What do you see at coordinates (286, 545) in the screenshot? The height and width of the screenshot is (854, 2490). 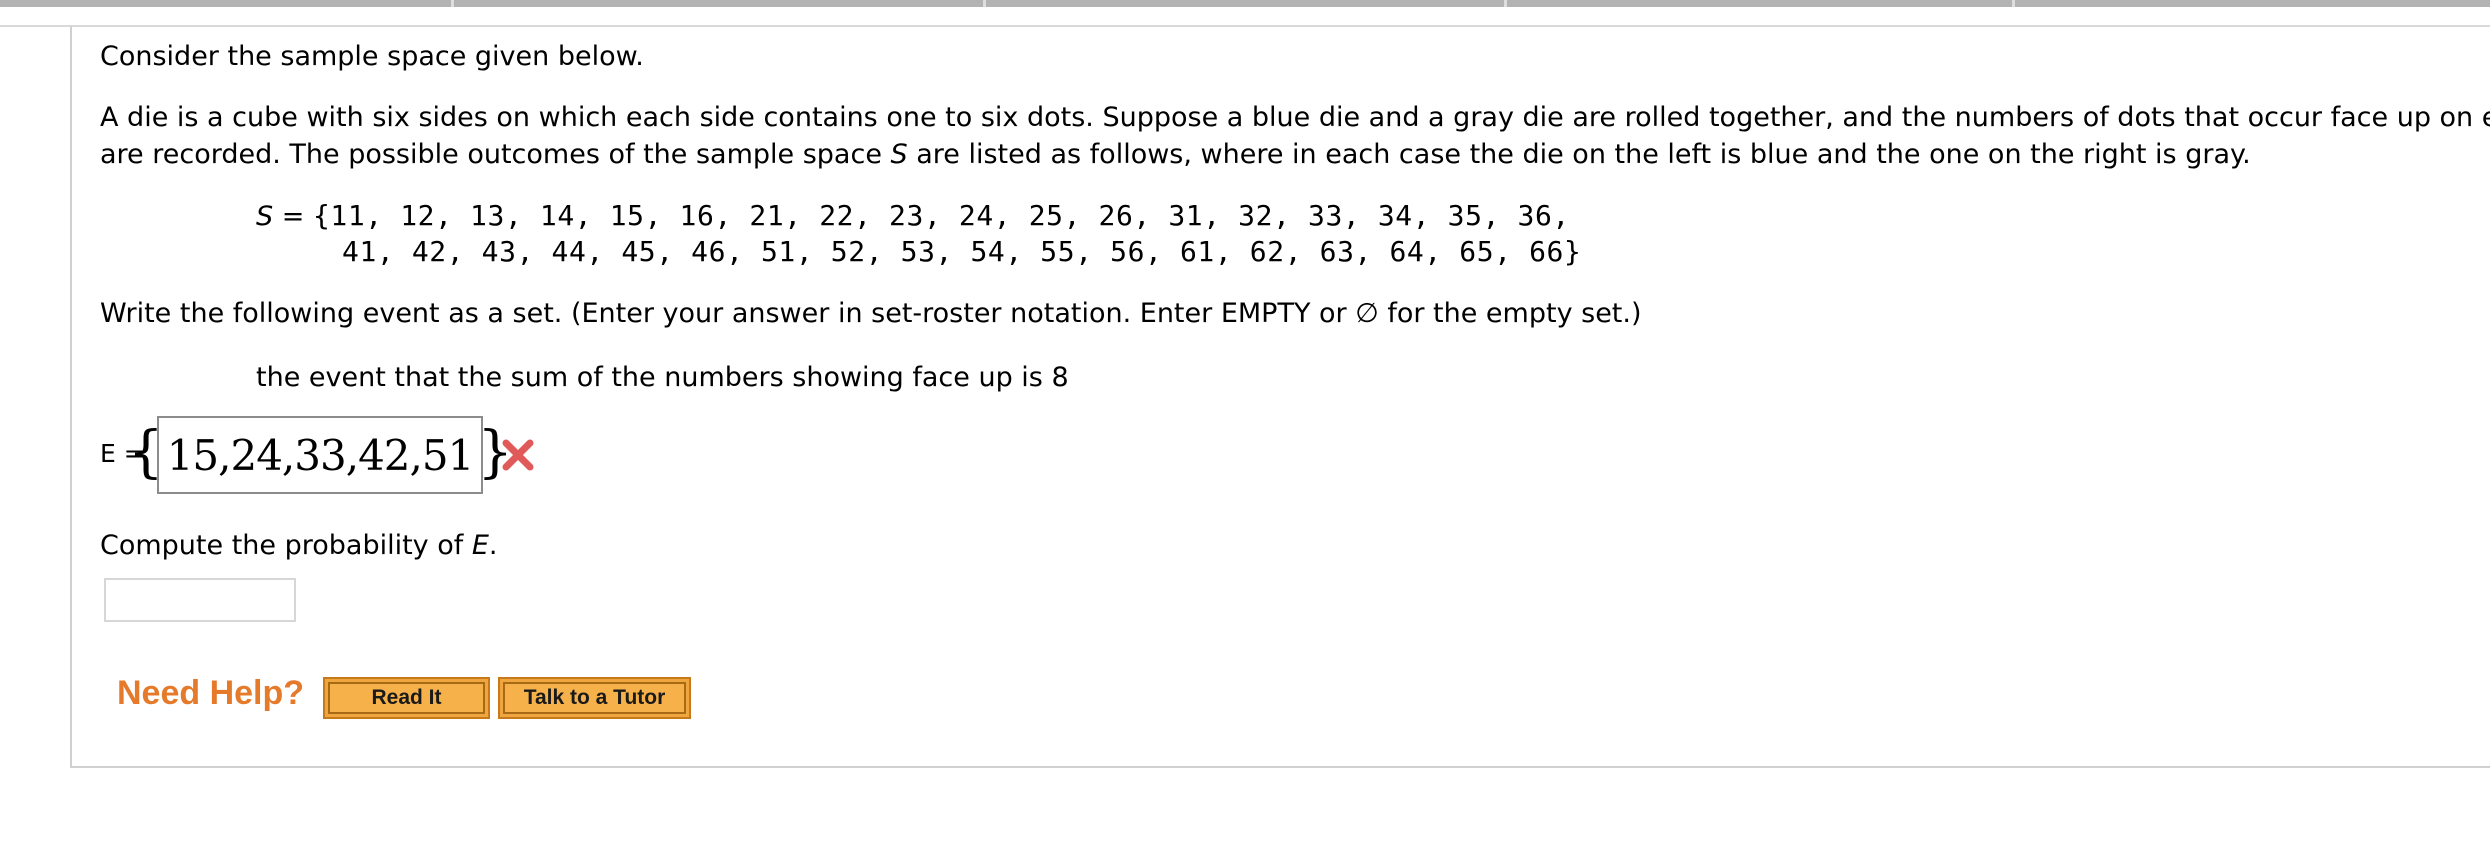 I see `prompt-text: Compute the probability of` at bounding box center [286, 545].